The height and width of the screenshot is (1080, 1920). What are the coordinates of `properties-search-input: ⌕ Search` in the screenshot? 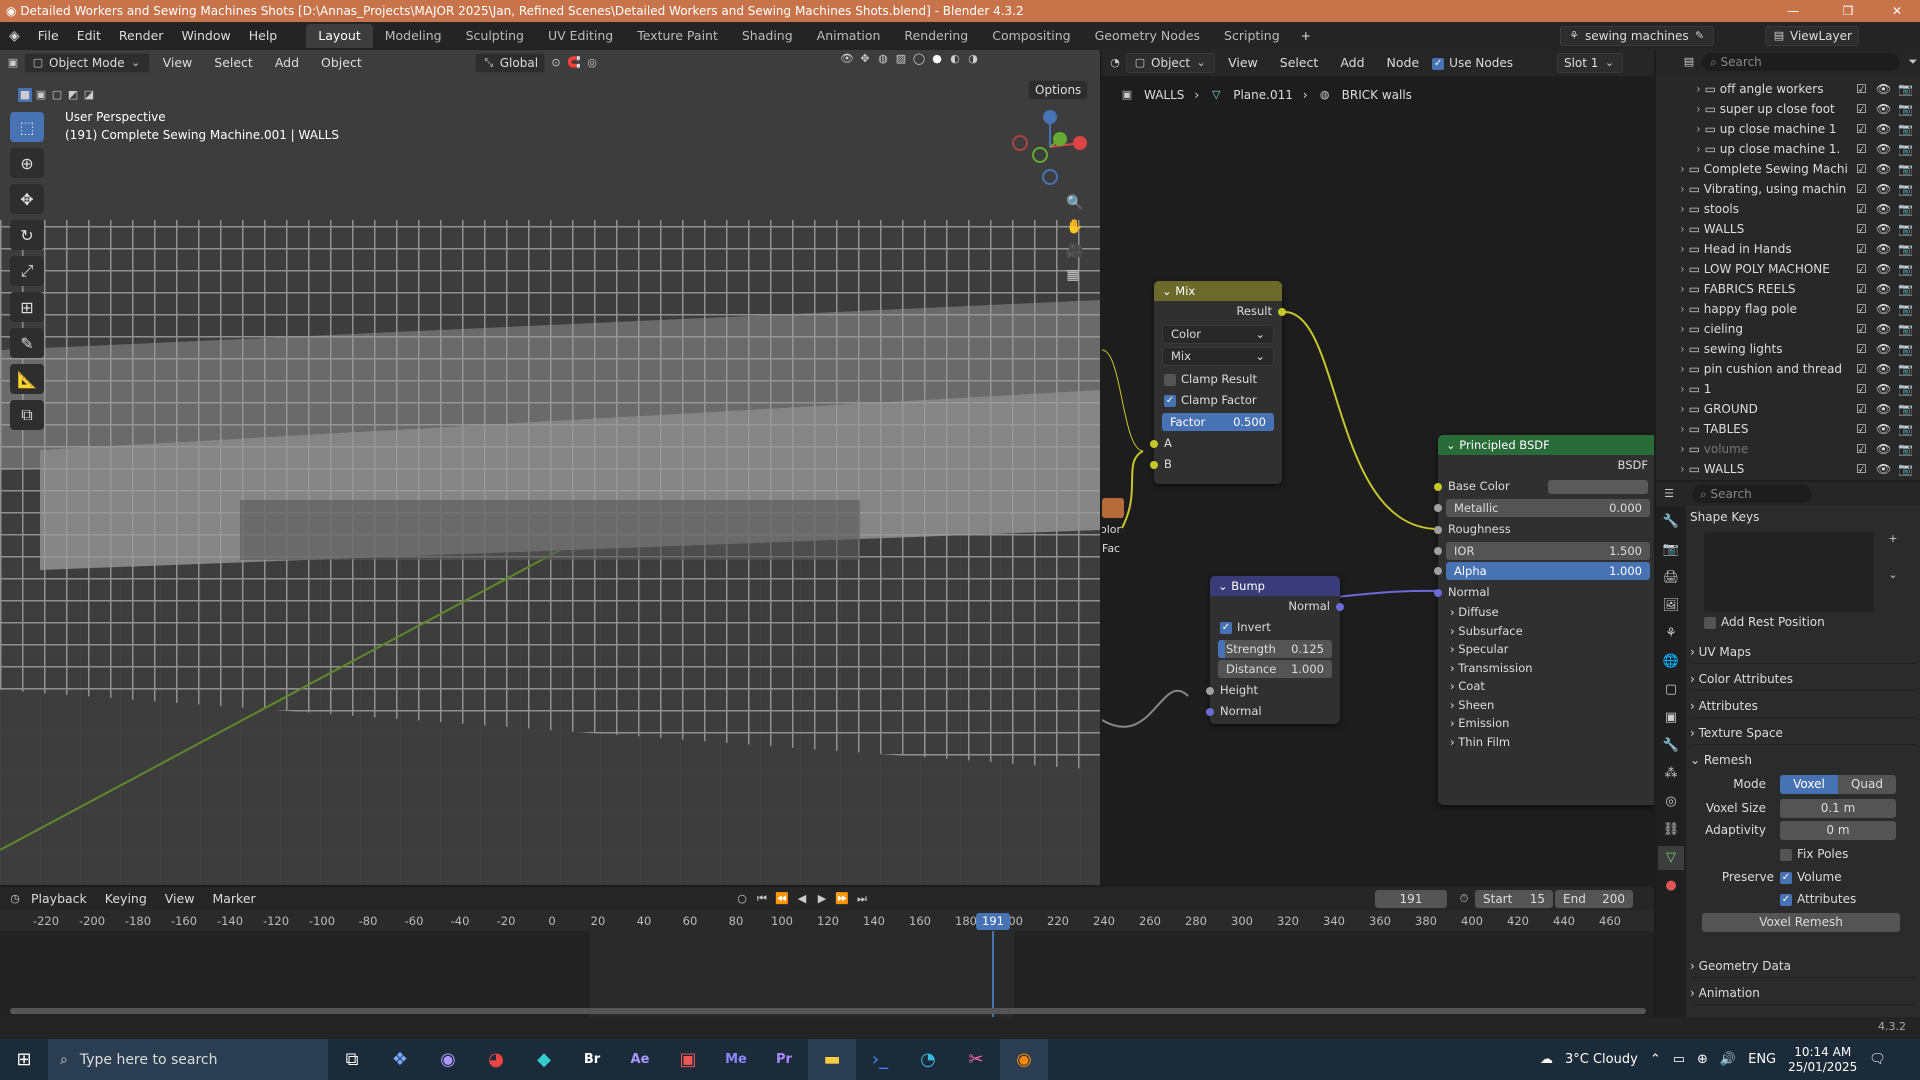 It's located at (1752, 494).